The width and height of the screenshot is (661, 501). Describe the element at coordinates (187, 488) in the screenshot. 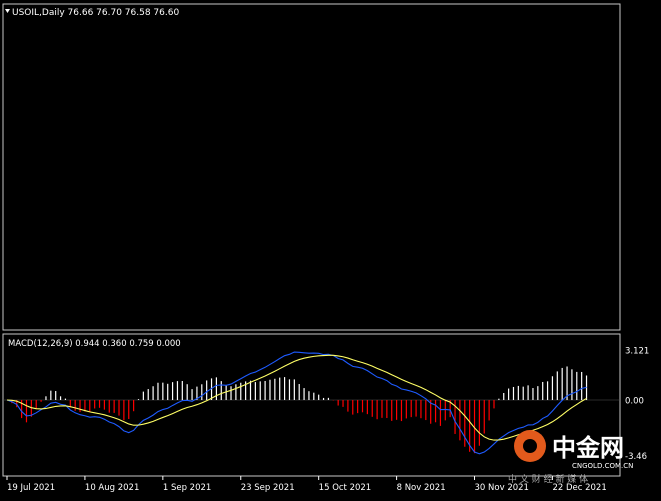

I see `x-tick-label: 1 Sep 2021` at that location.